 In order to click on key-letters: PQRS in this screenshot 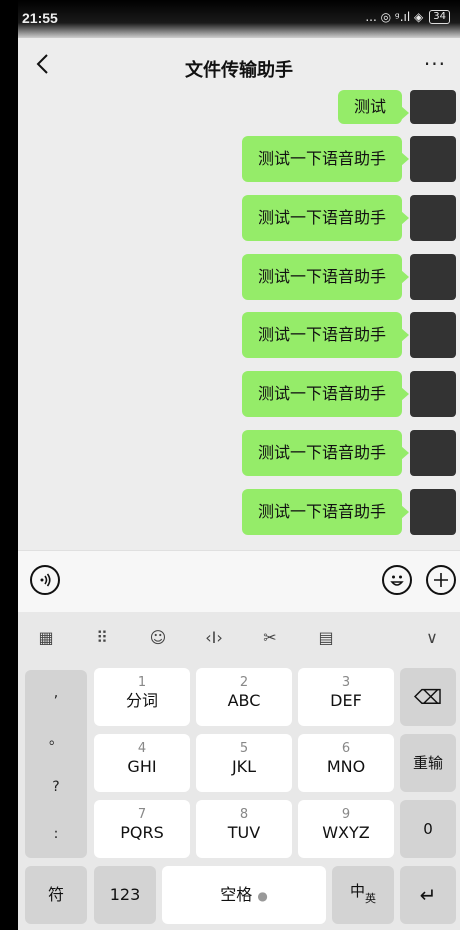, I will do `click(142, 832)`.